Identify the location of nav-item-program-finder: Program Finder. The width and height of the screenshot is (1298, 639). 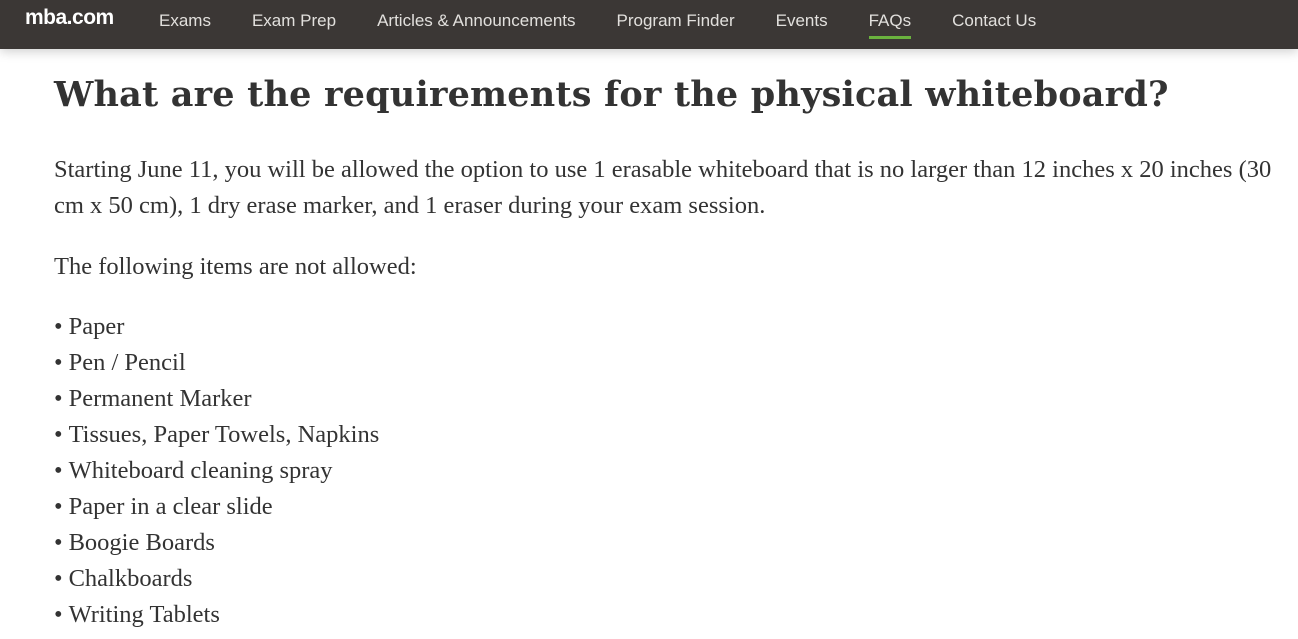
(676, 21).